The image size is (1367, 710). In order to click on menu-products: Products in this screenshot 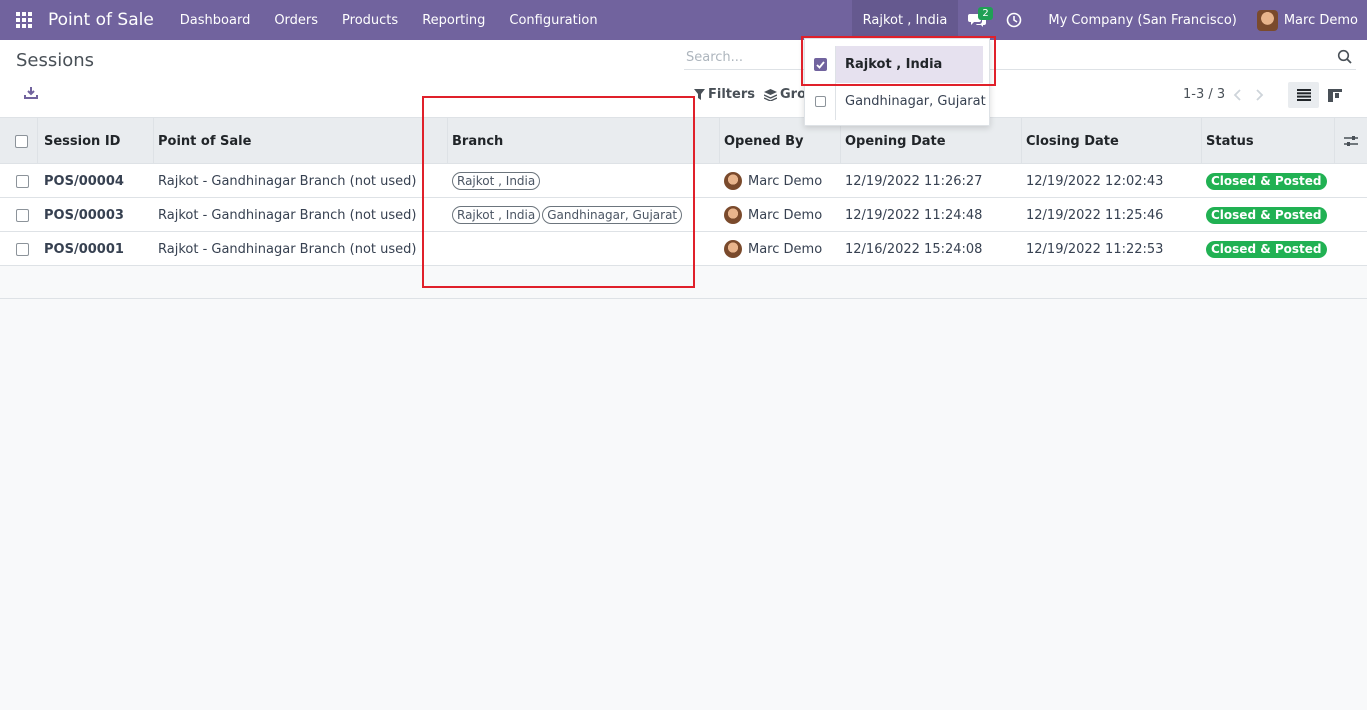, I will do `click(370, 20)`.